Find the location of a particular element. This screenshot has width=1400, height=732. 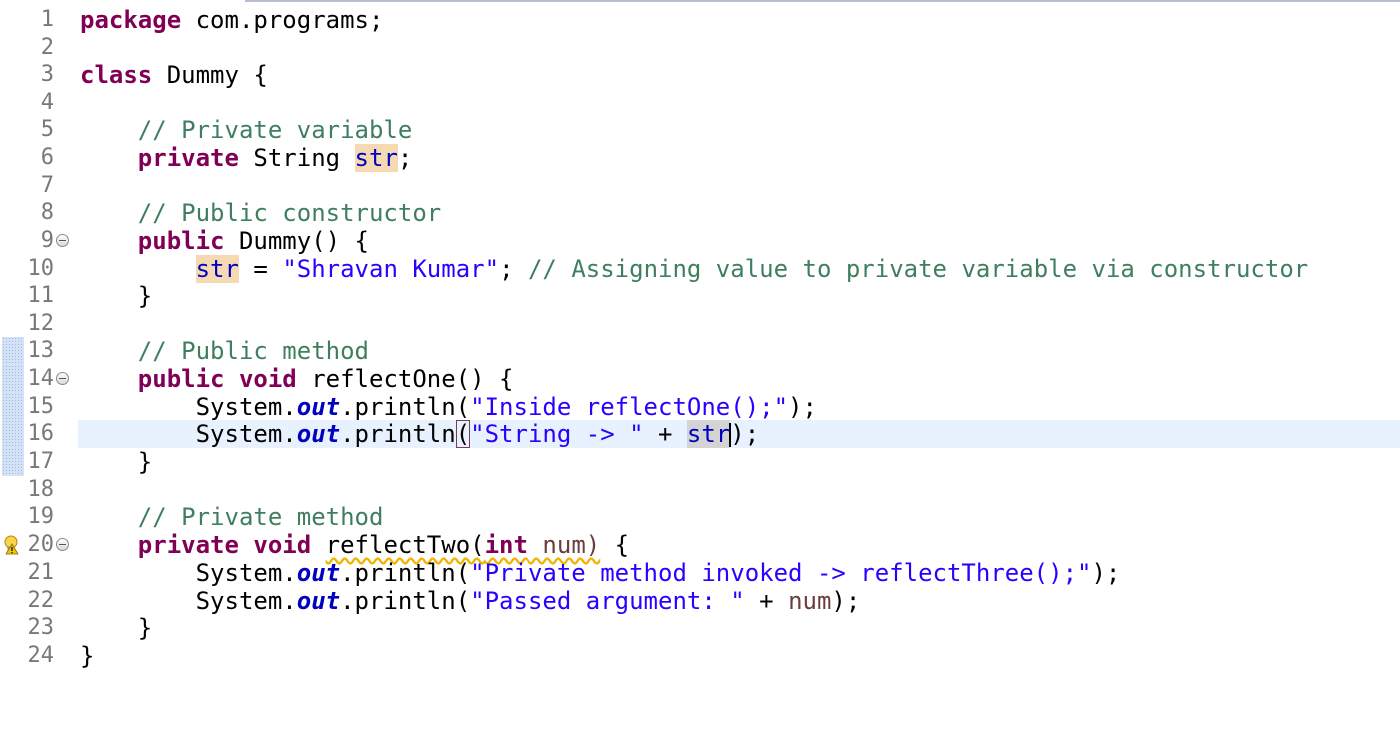

line-number: 13 is located at coordinates (41, 350).